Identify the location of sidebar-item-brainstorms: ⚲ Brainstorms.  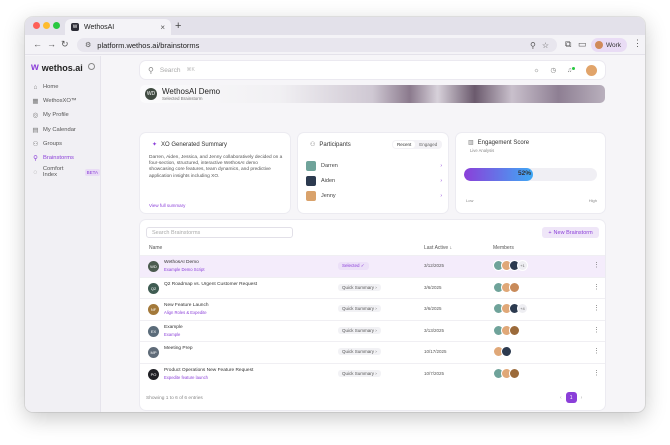
(65, 158).